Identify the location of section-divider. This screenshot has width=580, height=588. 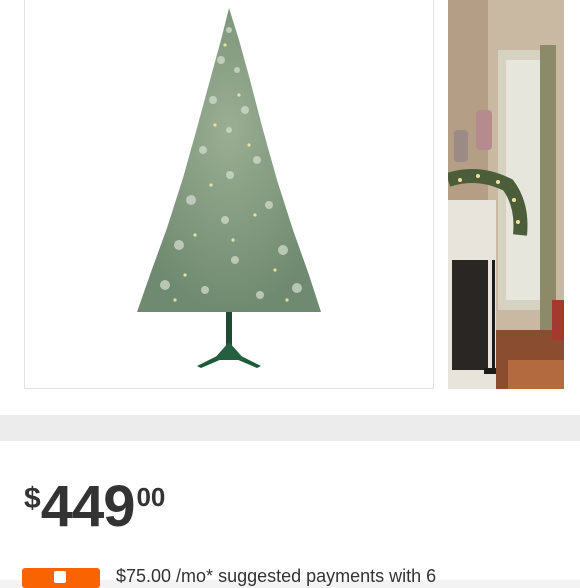
(290, 428).